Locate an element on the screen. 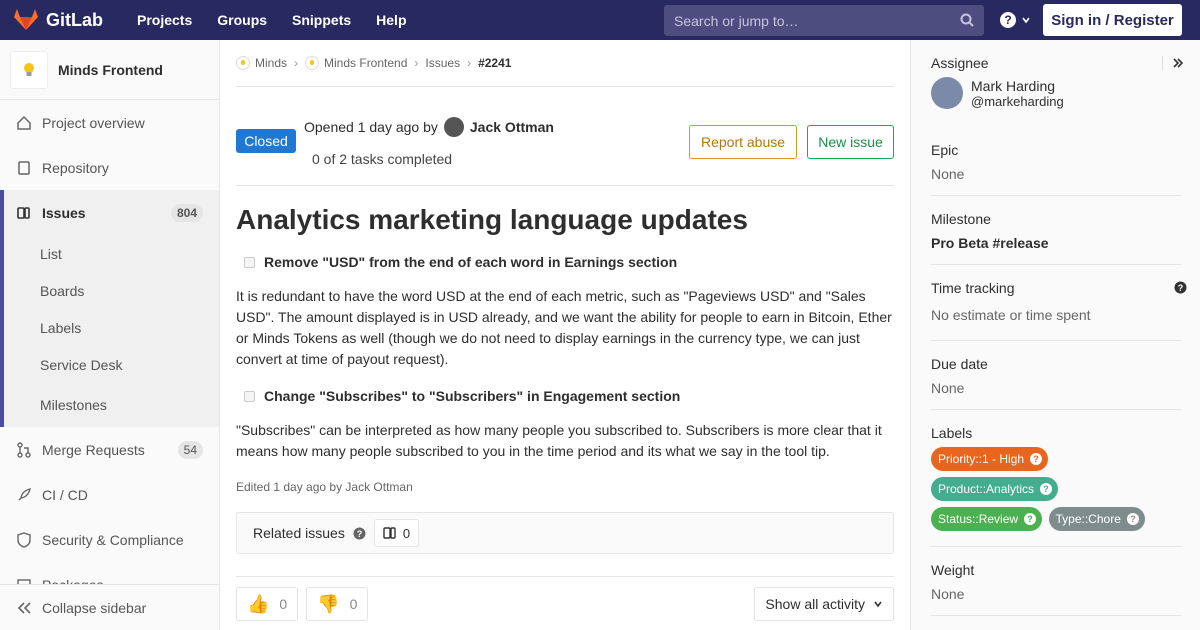 The height and width of the screenshot is (630, 1200). sidebar-subitem-milestones: Milestones is located at coordinates (109, 405).